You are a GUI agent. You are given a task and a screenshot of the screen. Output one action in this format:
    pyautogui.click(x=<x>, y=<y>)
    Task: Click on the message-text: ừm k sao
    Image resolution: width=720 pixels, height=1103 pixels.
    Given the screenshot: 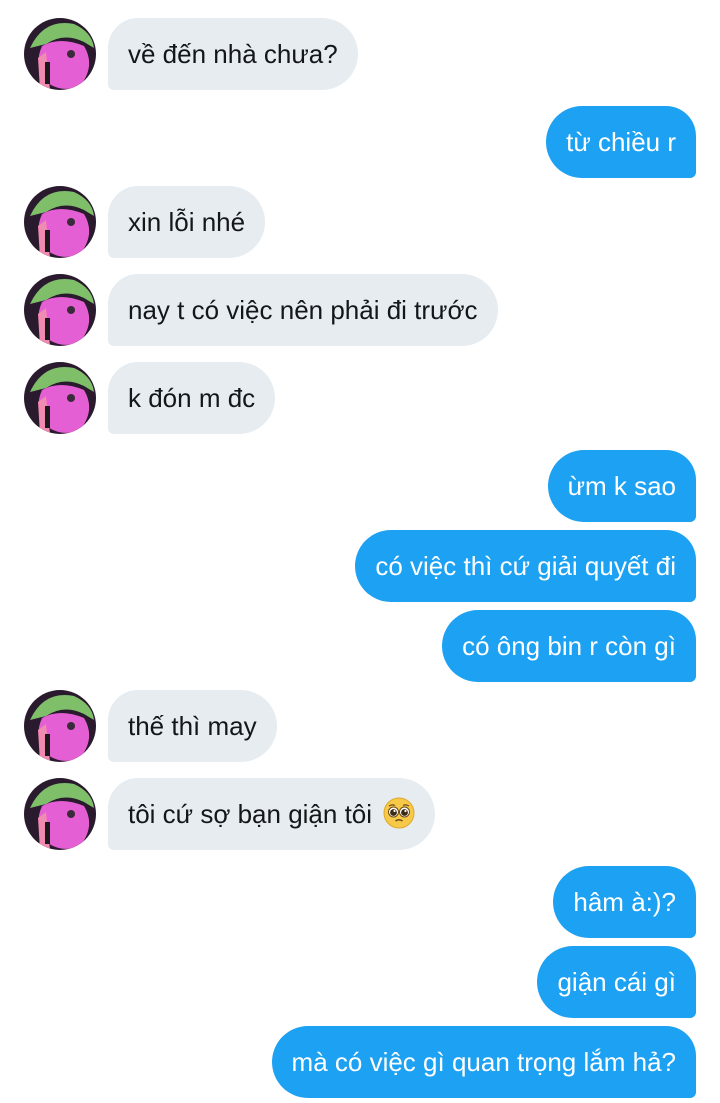 What is the action you would take?
    pyautogui.click(x=621, y=486)
    